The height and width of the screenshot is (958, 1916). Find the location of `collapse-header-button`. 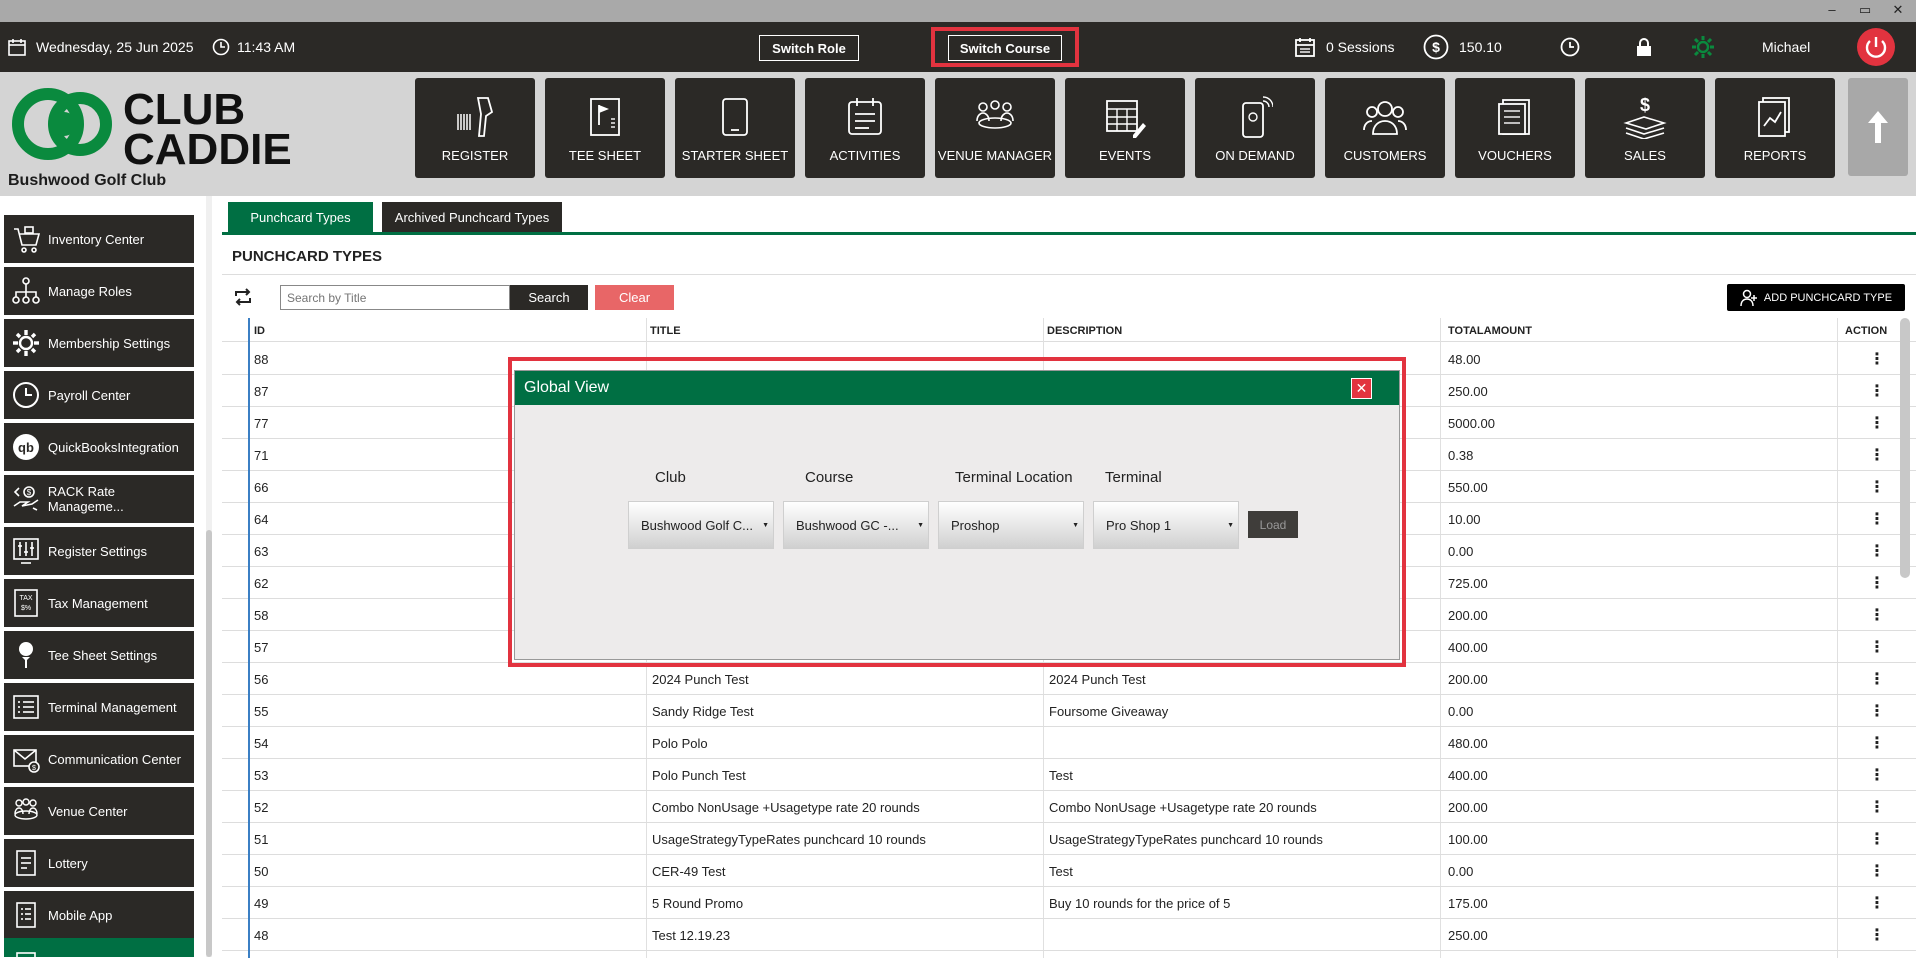

collapse-header-button is located at coordinates (1878, 127).